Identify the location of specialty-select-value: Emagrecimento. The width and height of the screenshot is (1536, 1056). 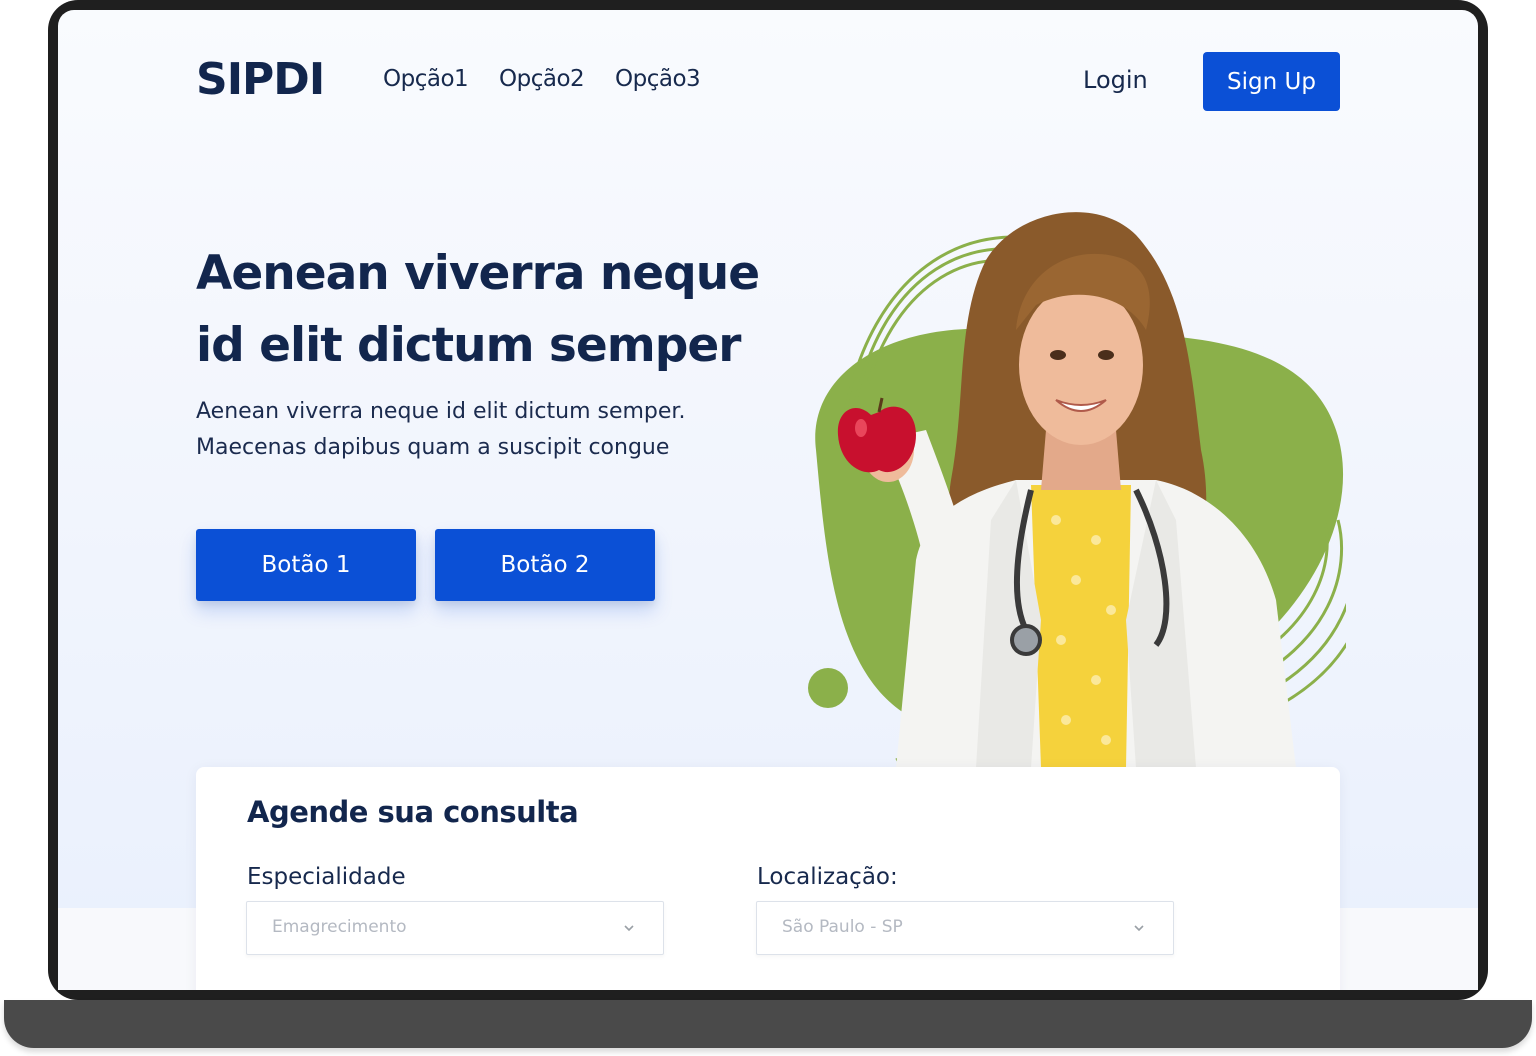
(339, 927).